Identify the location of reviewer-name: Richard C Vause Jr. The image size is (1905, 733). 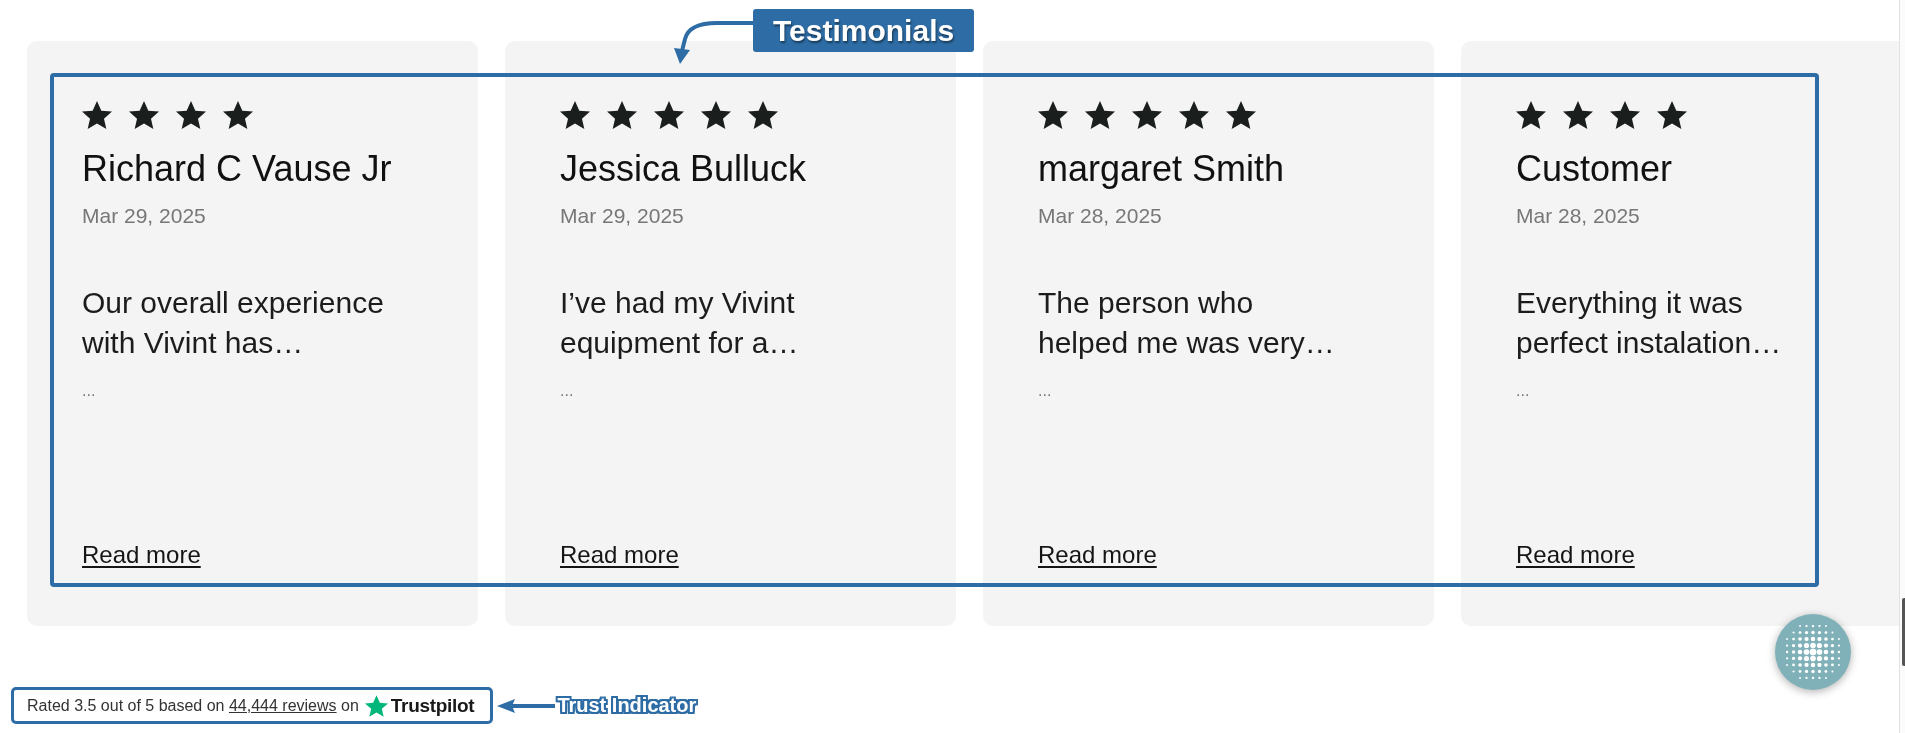
(237, 169).